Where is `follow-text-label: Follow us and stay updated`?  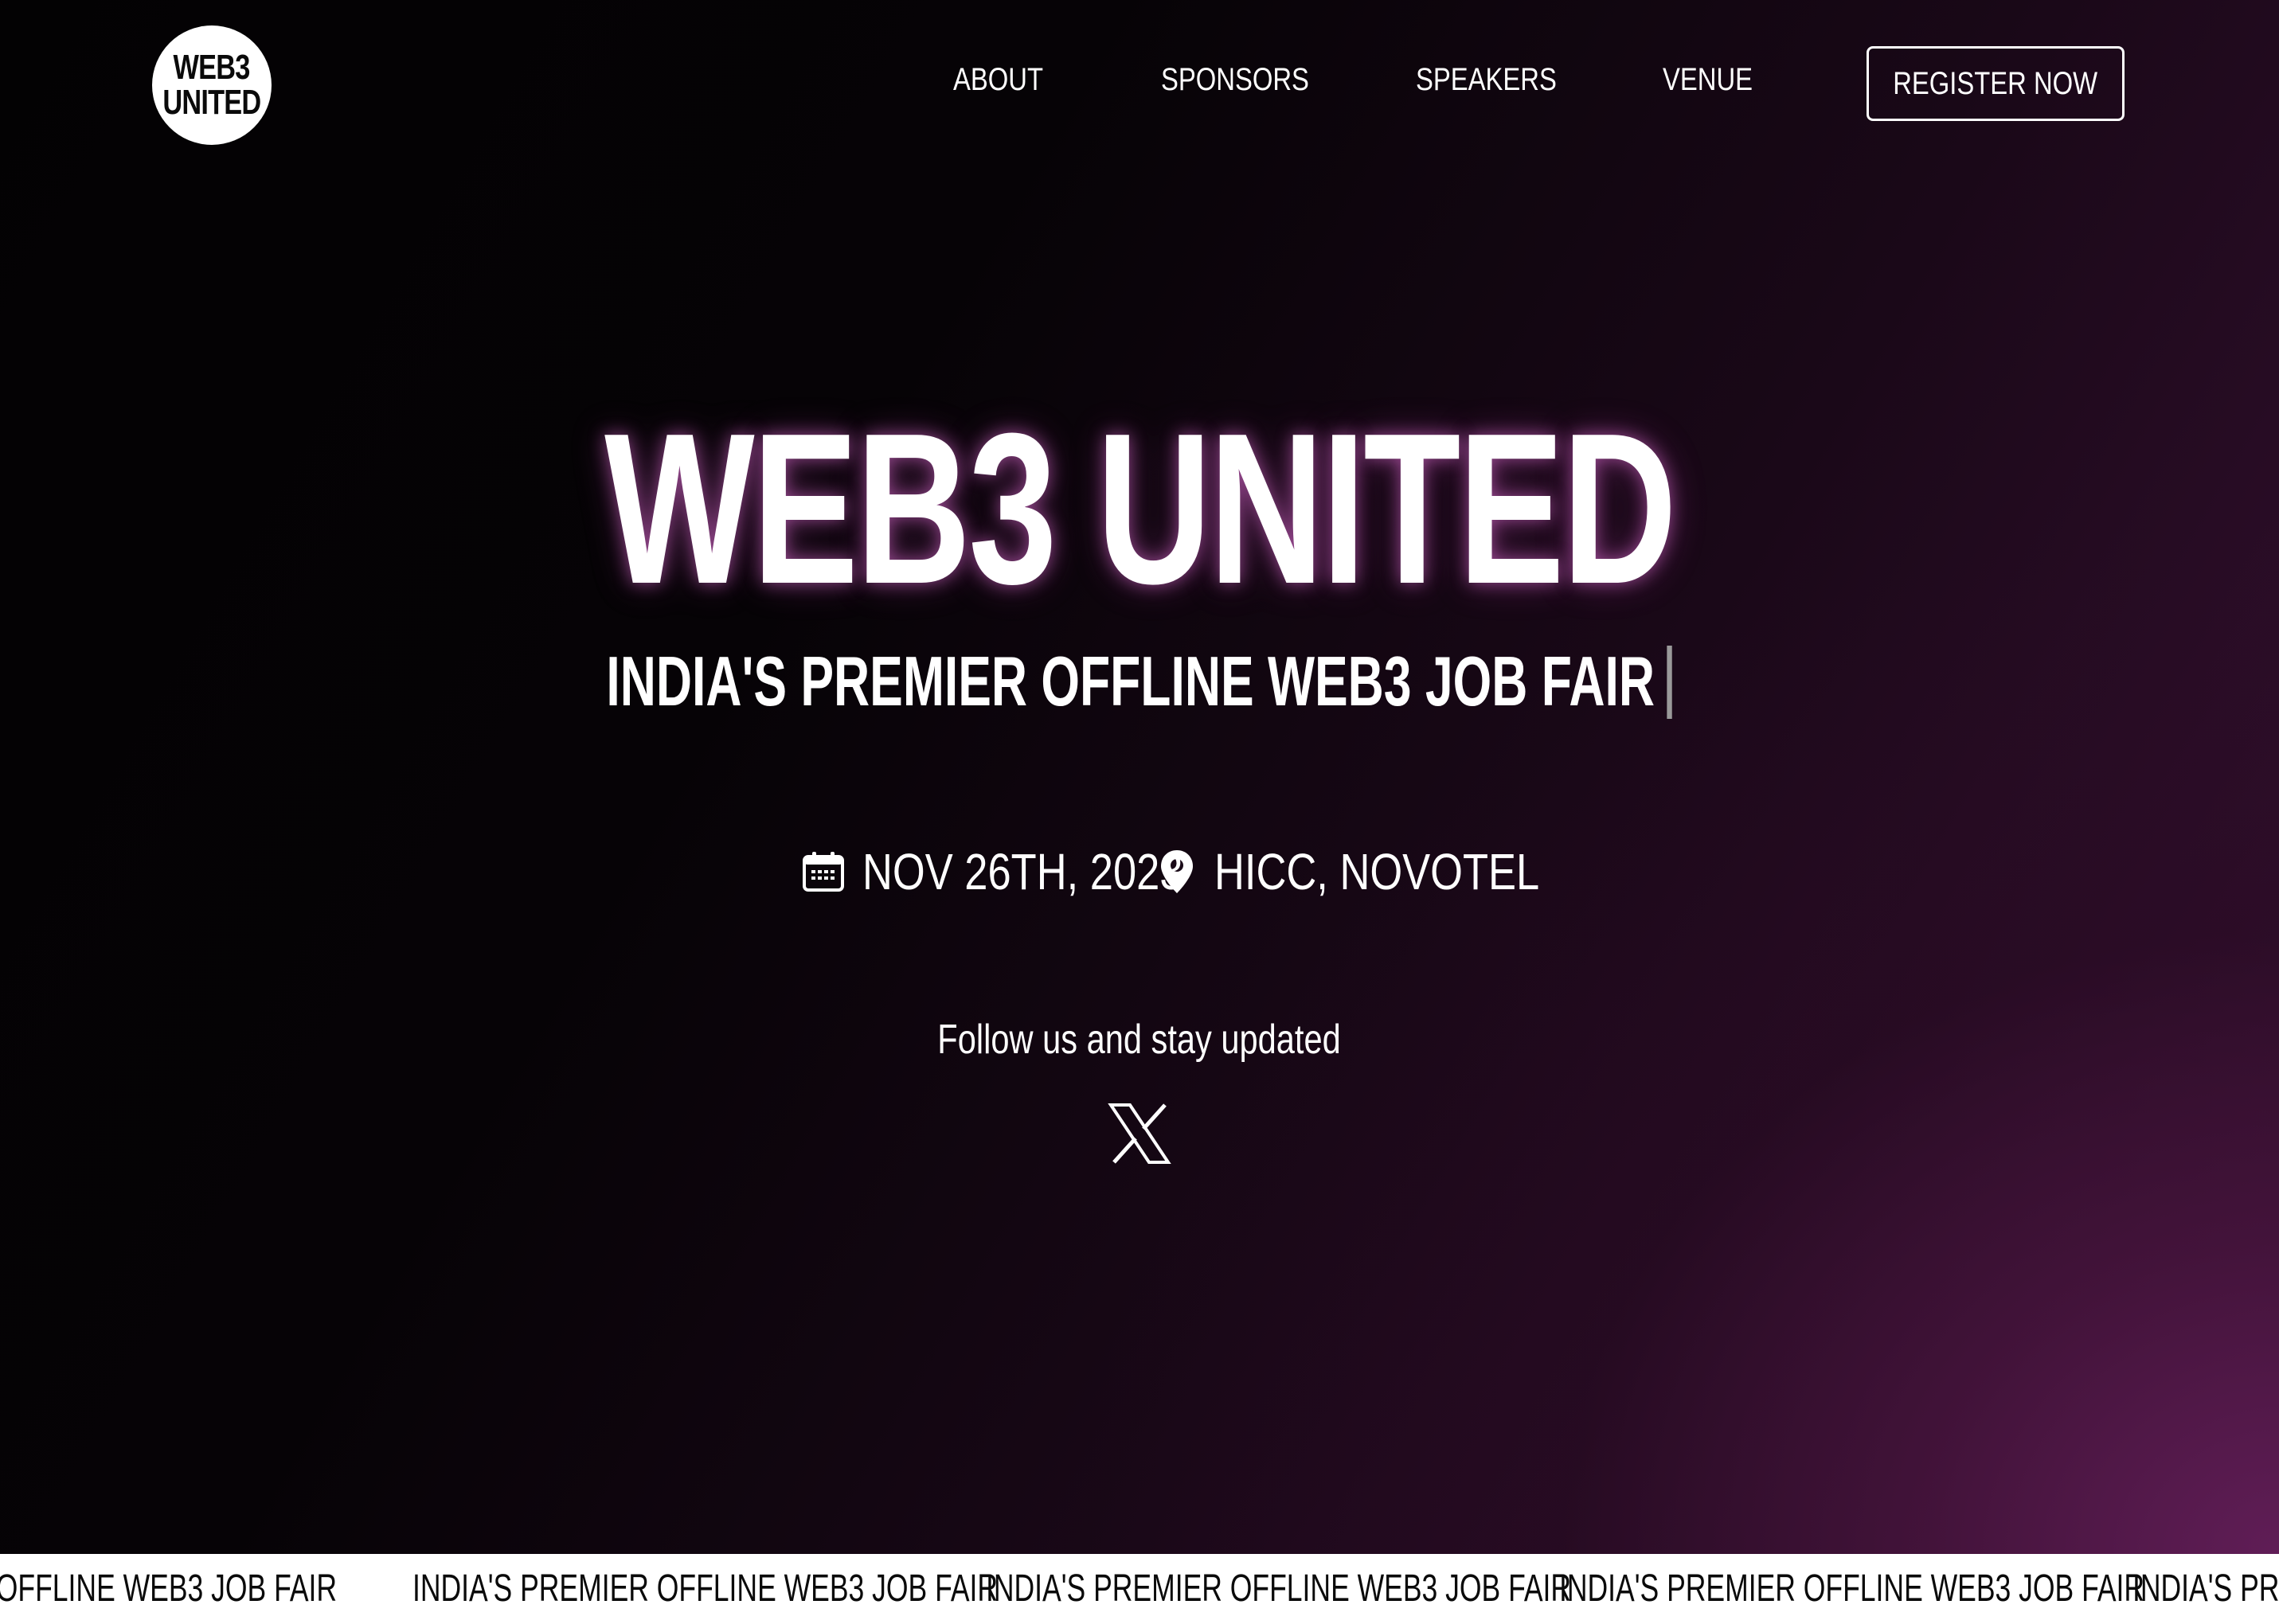
follow-text-label: Follow us and stay updated is located at coordinates (1139, 1040).